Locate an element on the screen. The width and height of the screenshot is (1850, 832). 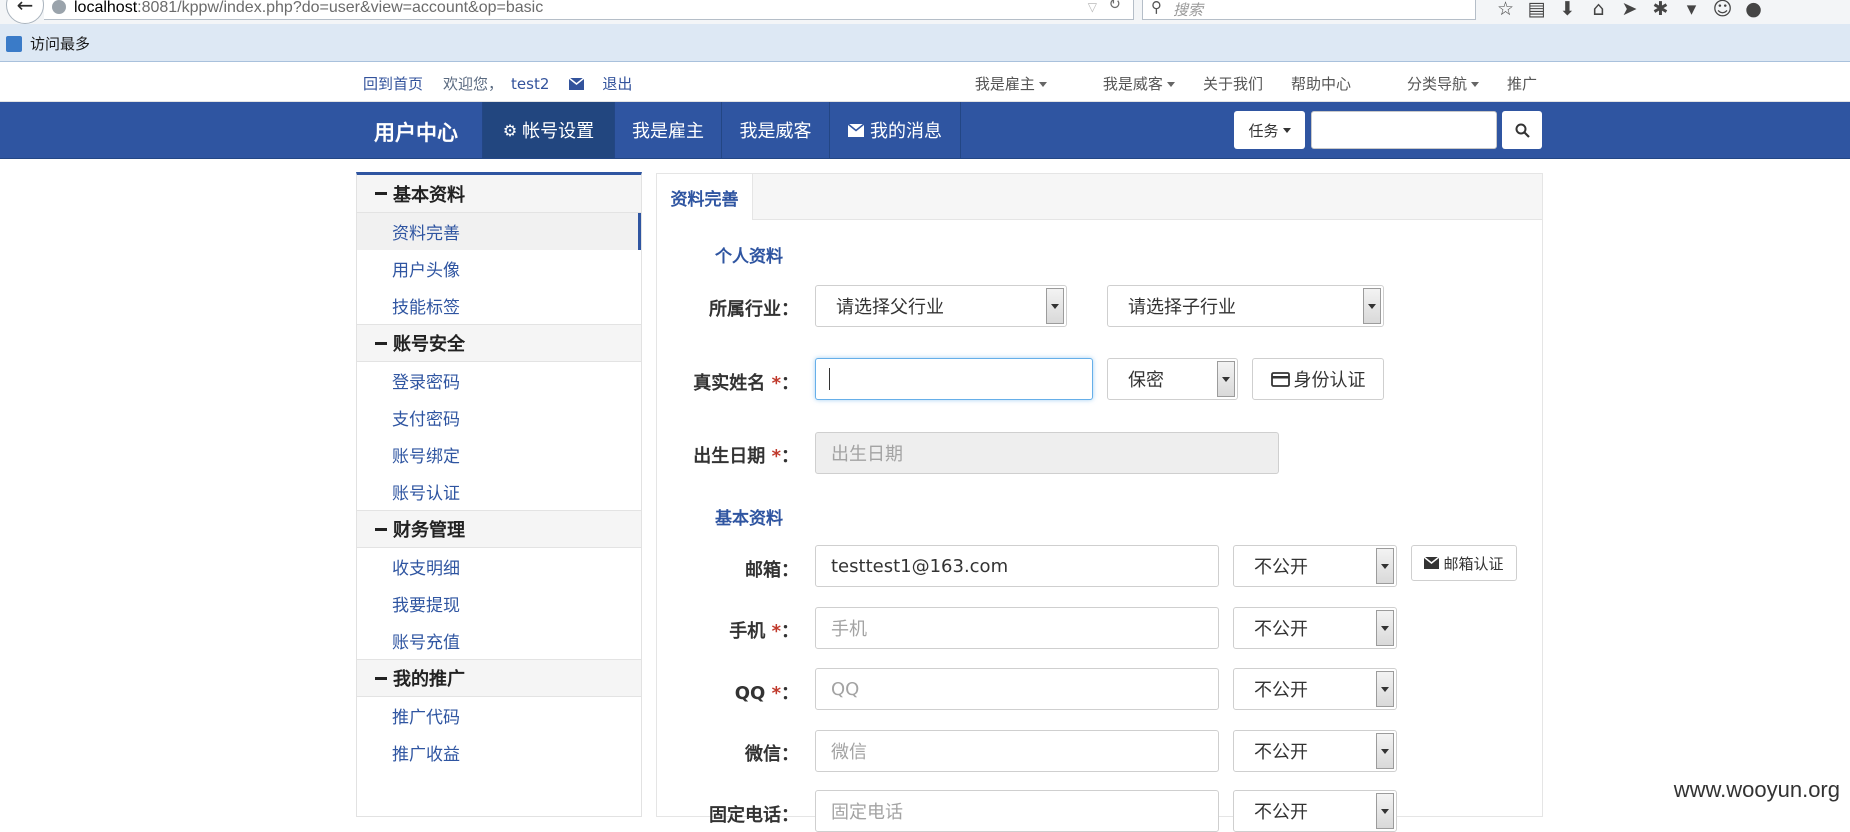
sidebar-item-login-password: 登录密码 is located at coordinates (499, 380).